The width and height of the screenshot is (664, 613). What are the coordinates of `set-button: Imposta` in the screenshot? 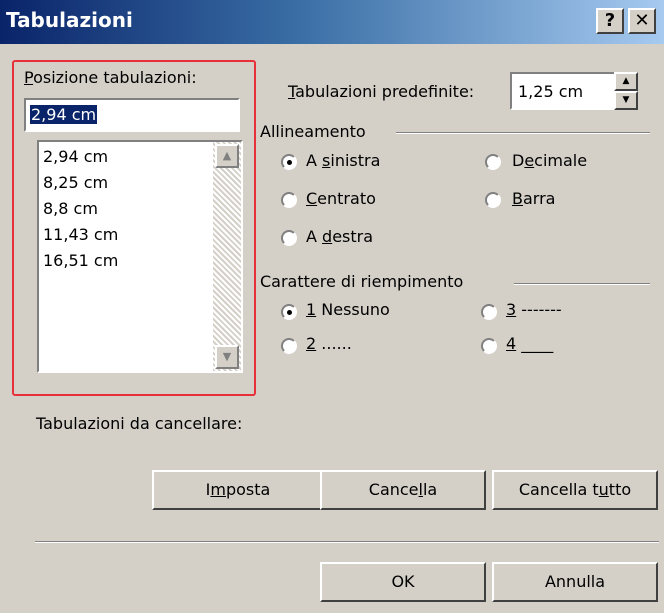 It's located at (238, 490).